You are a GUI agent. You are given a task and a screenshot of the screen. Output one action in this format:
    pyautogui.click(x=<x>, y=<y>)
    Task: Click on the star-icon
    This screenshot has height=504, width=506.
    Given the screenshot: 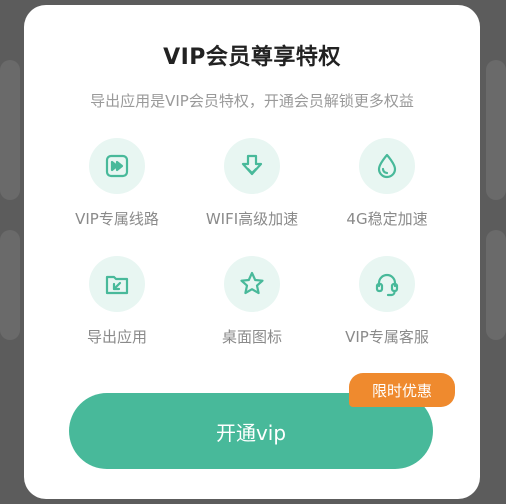 What is the action you would take?
    pyautogui.click(x=252, y=284)
    